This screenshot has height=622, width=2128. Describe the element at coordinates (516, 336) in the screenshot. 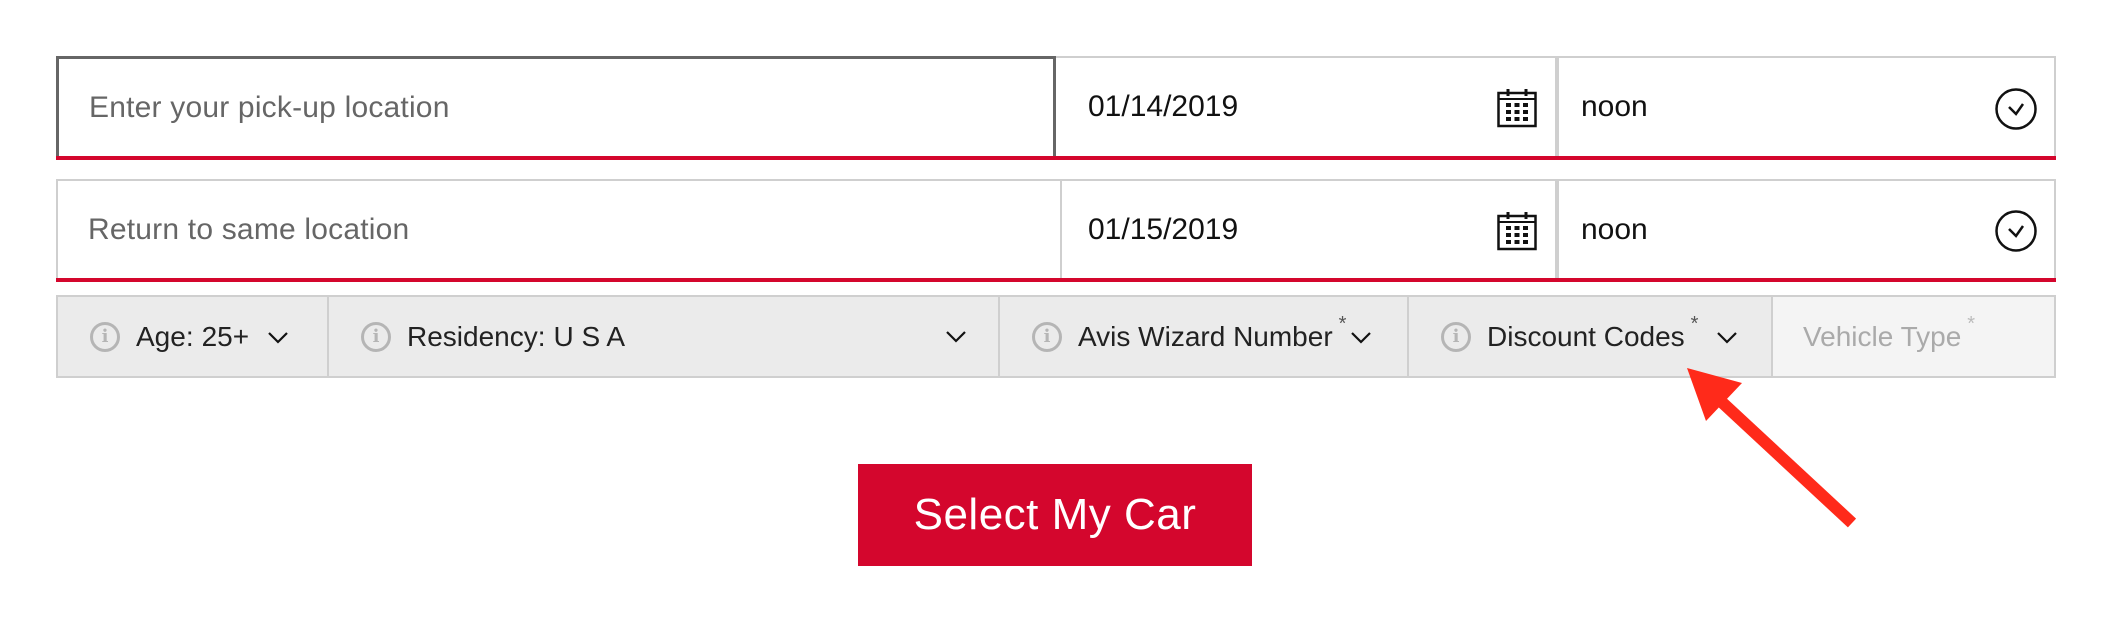

I see `residency-label: Residency: U S A` at that location.